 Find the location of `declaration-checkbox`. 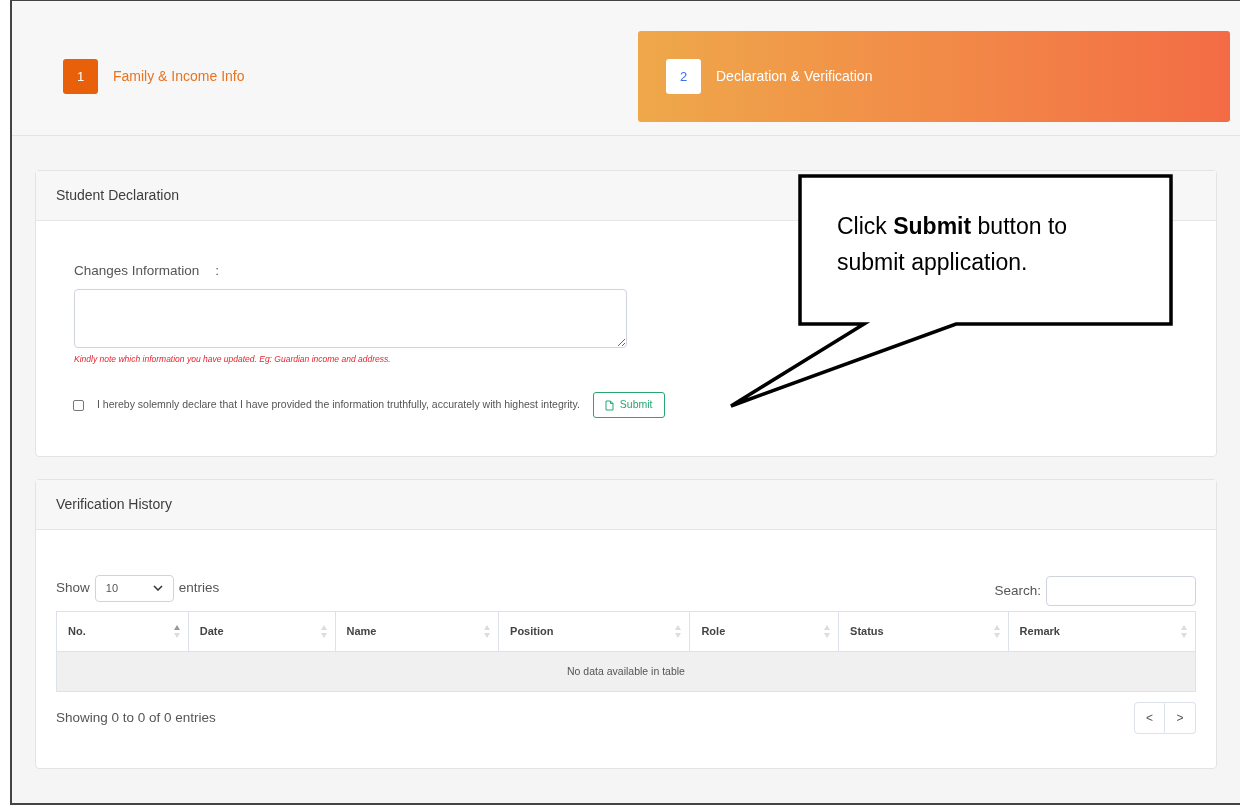

declaration-checkbox is located at coordinates (78, 405).